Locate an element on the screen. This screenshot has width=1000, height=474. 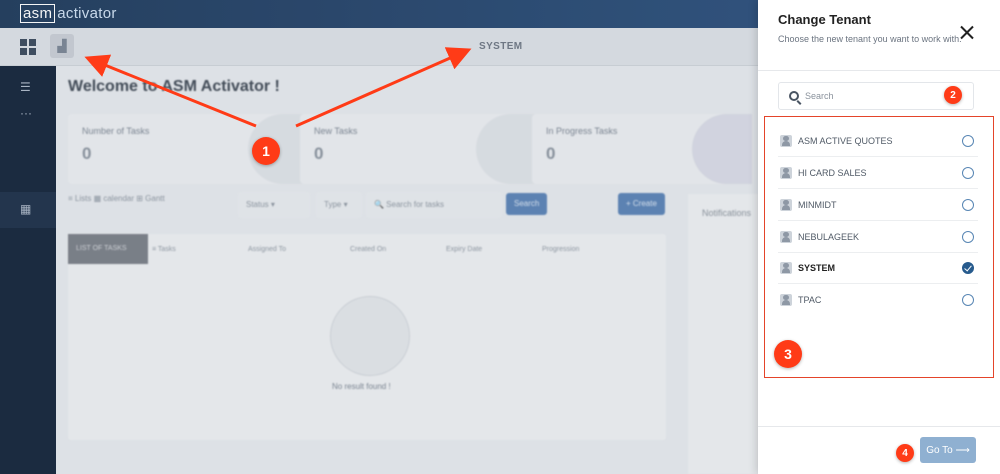
panel-title: Change Tenant is located at coordinates (824, 19).